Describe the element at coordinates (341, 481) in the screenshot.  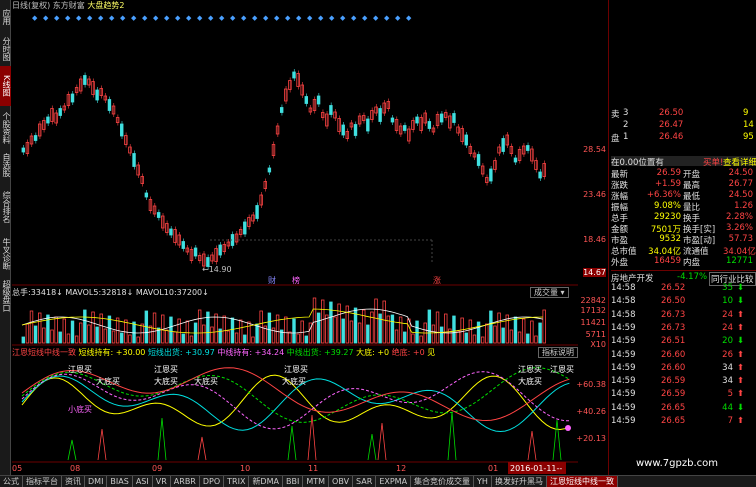
I see `bottom-tab-13: OBV` at that location.